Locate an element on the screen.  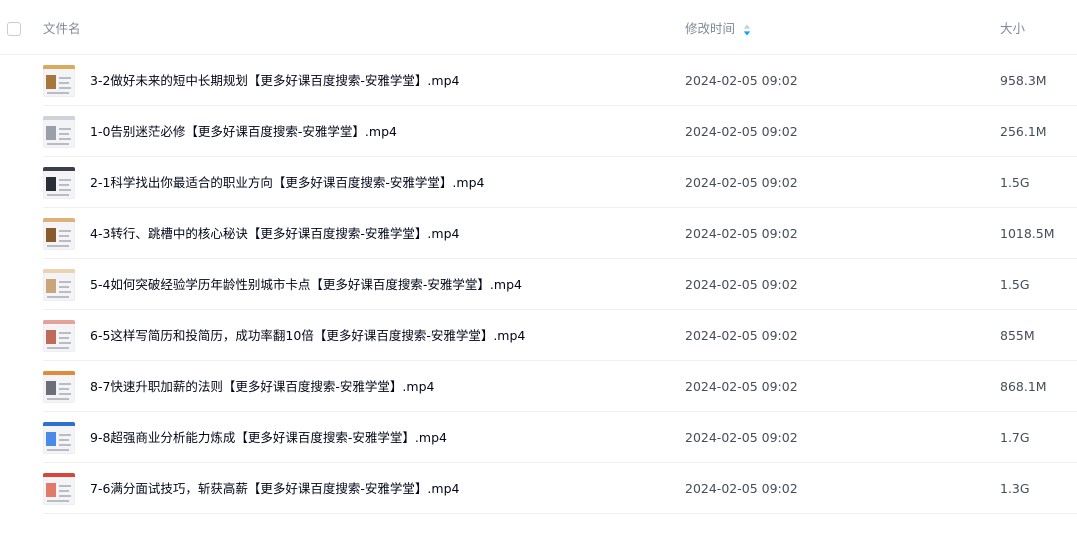
column-header-name: 文件名 is located at coordinates (62, 29).